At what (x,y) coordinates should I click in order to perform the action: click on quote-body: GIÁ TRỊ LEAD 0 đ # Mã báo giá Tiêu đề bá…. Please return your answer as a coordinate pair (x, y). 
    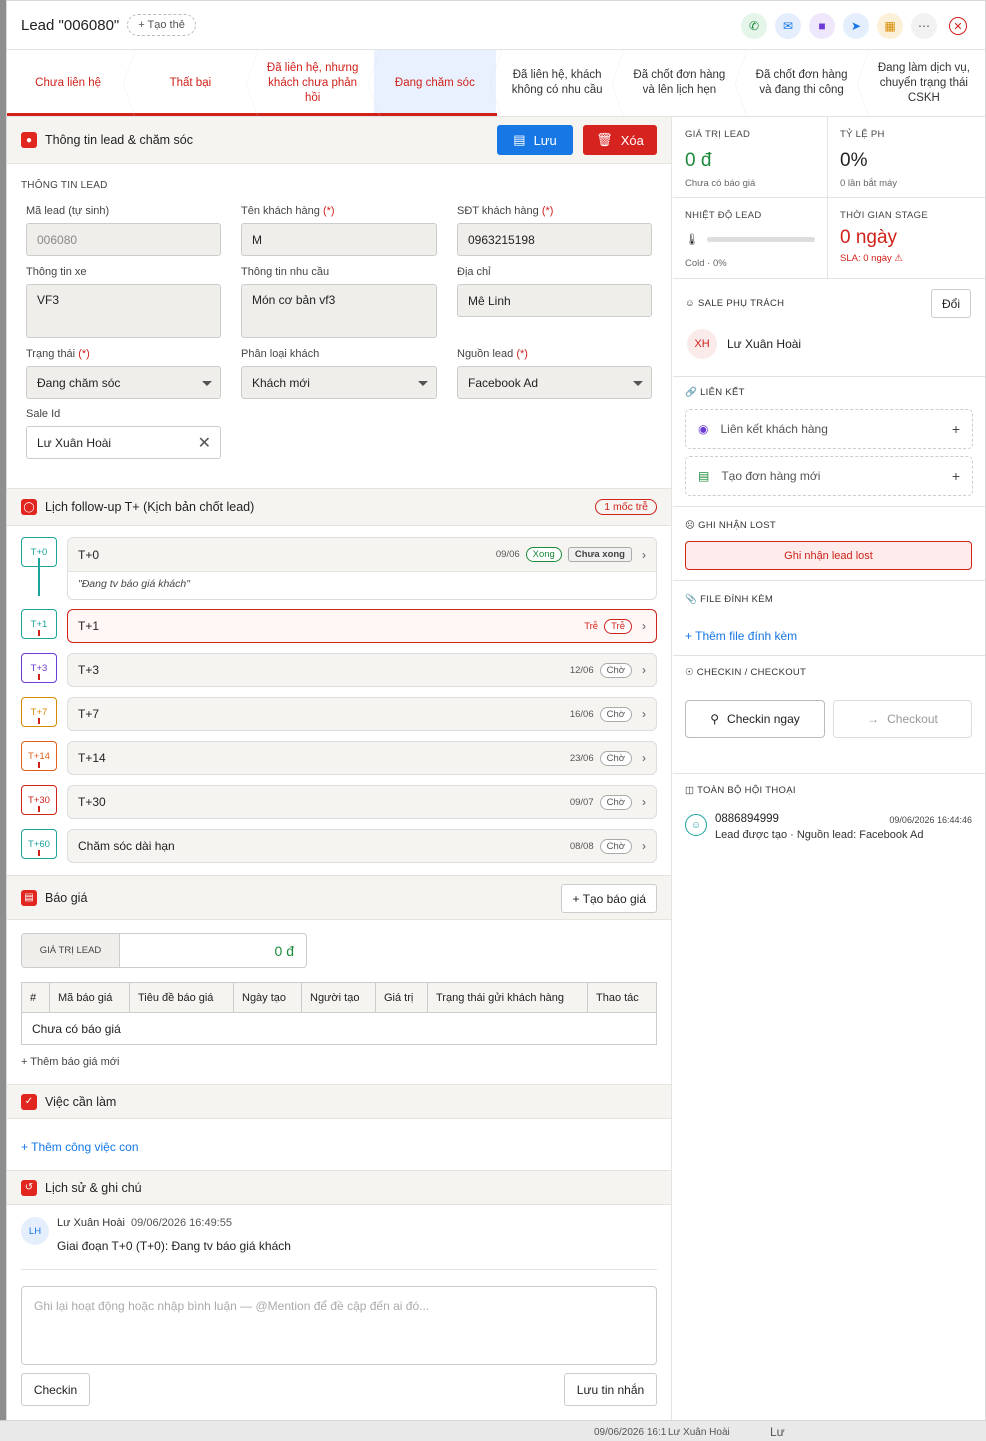
    Looking at the image, I should click on (339, 1002).